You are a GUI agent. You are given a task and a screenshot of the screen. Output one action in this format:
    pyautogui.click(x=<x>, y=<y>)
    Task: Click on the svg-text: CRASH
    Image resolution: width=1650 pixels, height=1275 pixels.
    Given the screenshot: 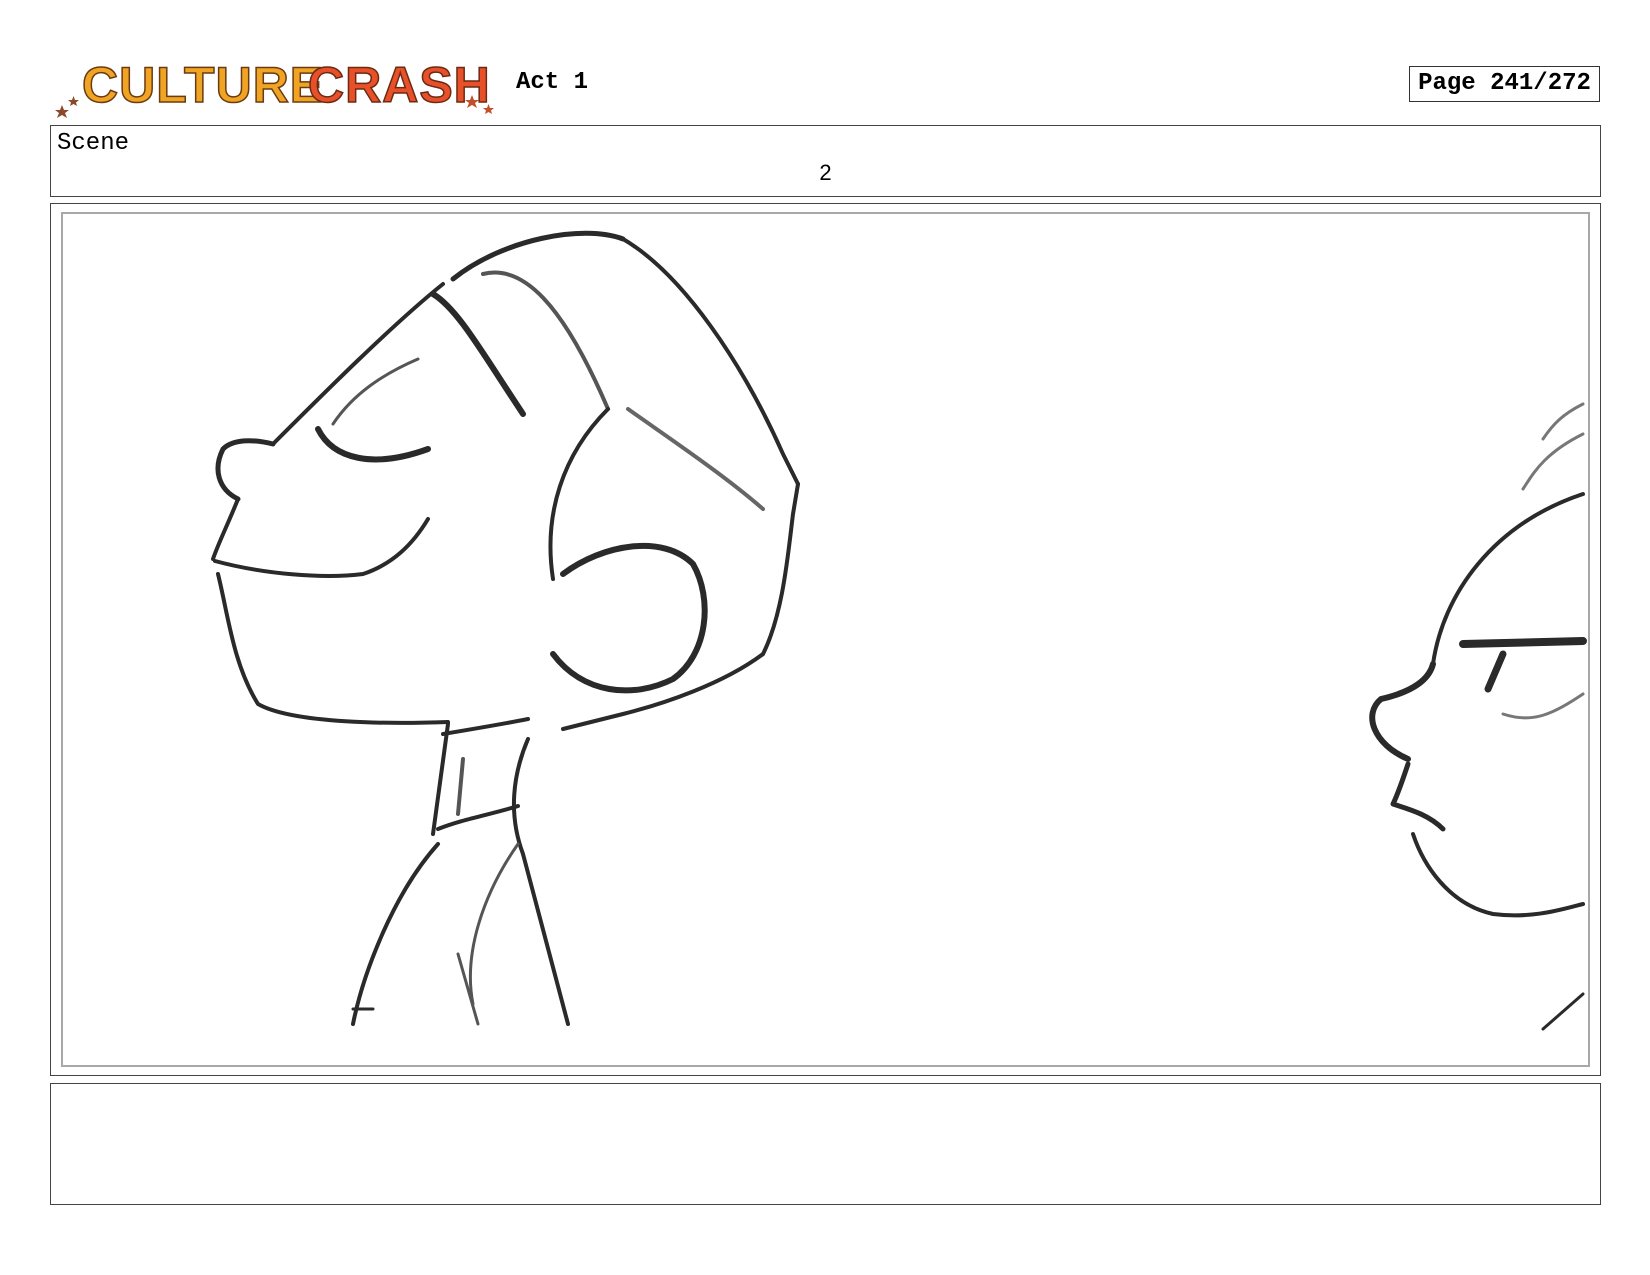 What is the action you would take?
    pyautogui.click(x=399, y=85)
    